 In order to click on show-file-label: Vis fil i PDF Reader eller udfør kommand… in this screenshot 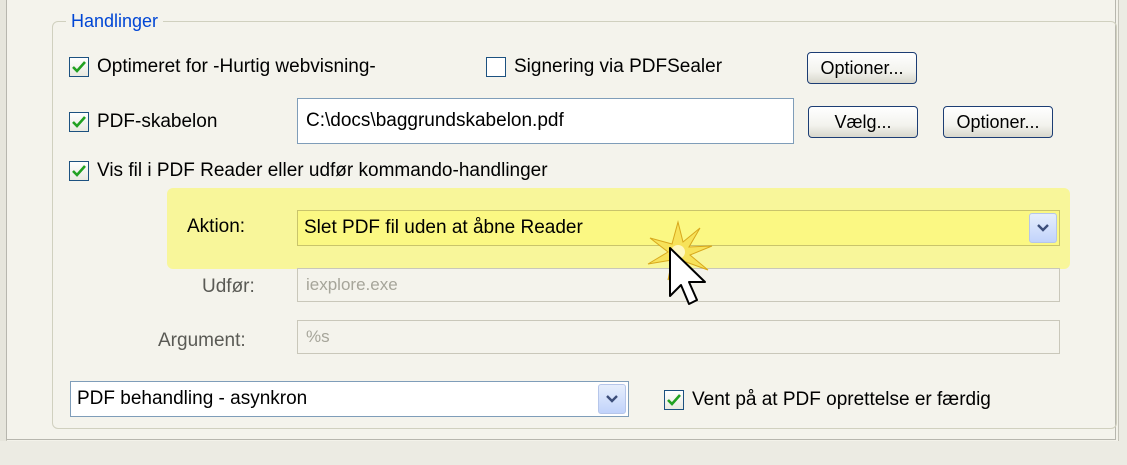, I will do `click(322, 170)`.